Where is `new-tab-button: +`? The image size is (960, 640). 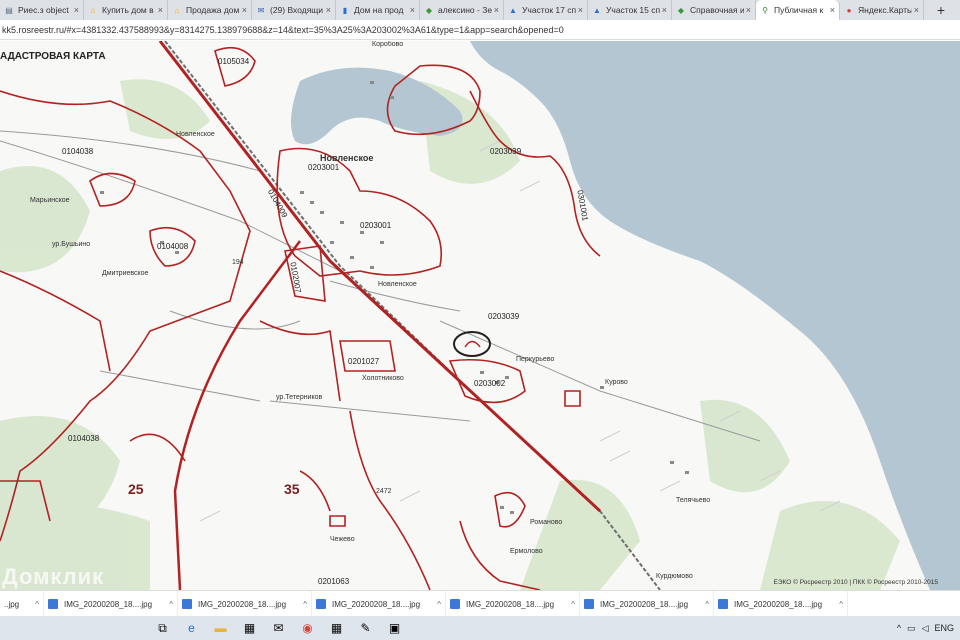 new-tab-button: + is located at coordinates (941, 10).